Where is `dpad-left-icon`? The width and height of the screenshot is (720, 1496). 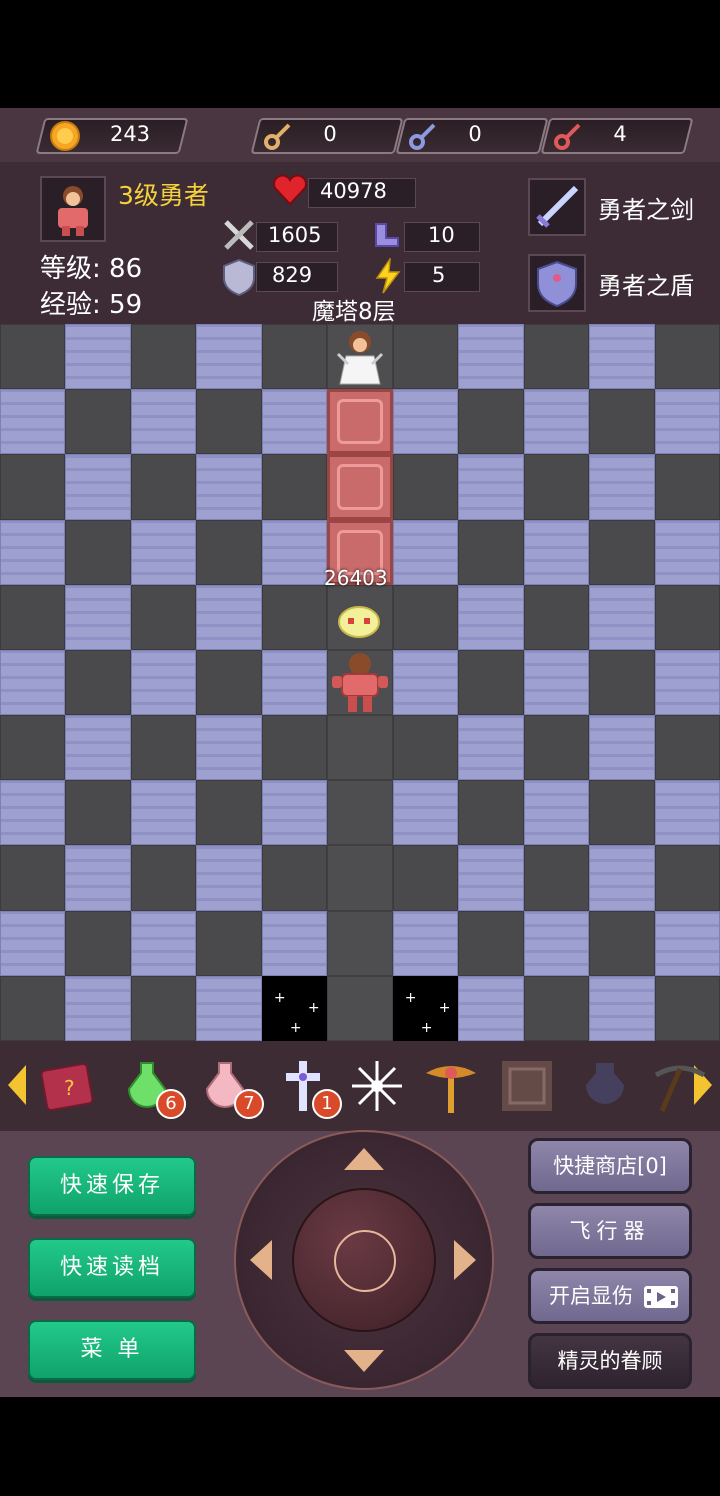
dpad-left-icon is located at coordinates (261, 1260).